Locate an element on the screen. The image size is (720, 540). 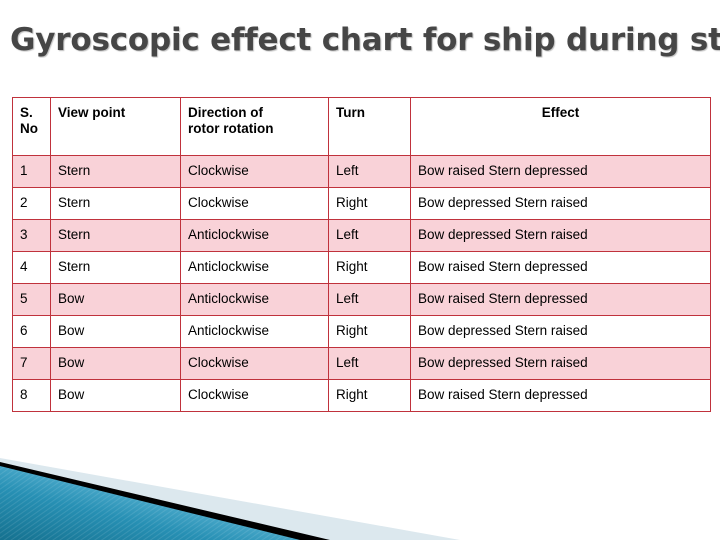
cell-sno: 2 is located at coordinates (31, 203).